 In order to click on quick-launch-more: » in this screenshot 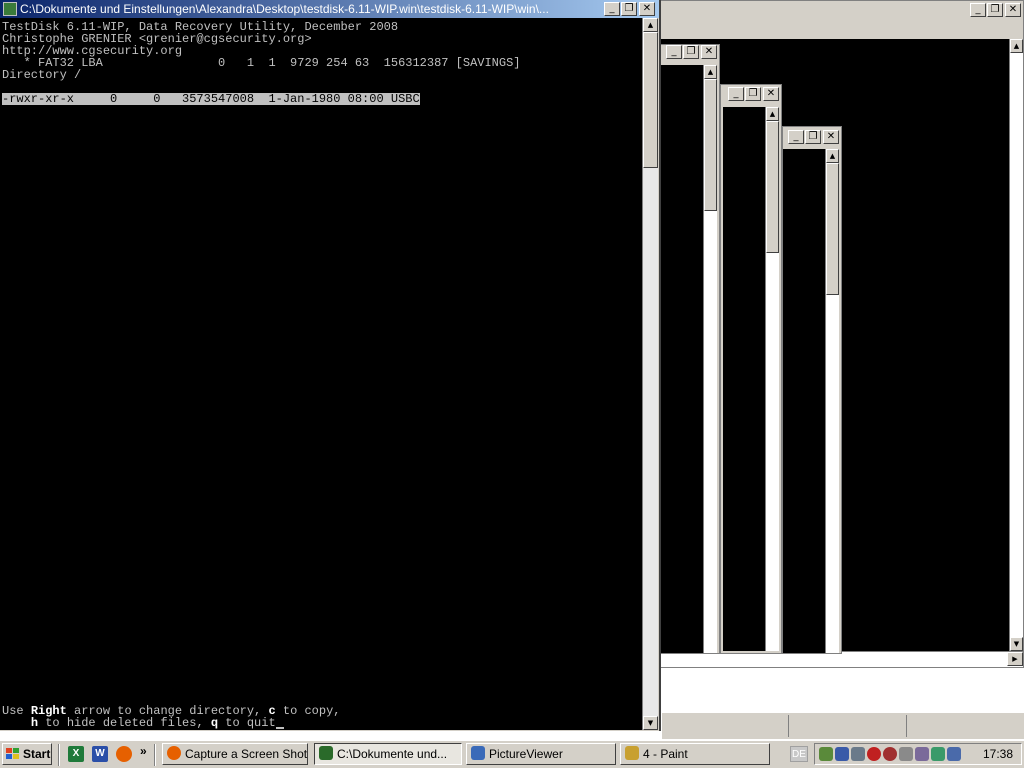, I will do `click(143, 751)`.